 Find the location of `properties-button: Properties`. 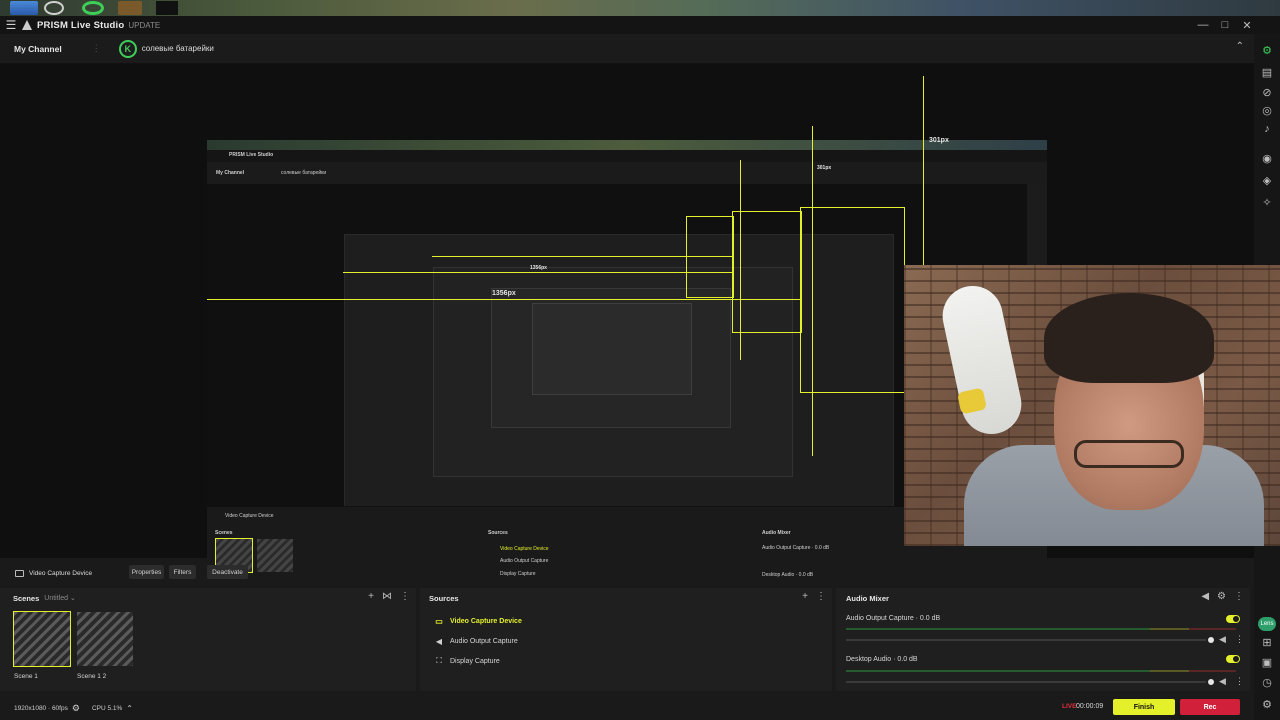

properties-button: Properties is located at coordinates (146, 572).